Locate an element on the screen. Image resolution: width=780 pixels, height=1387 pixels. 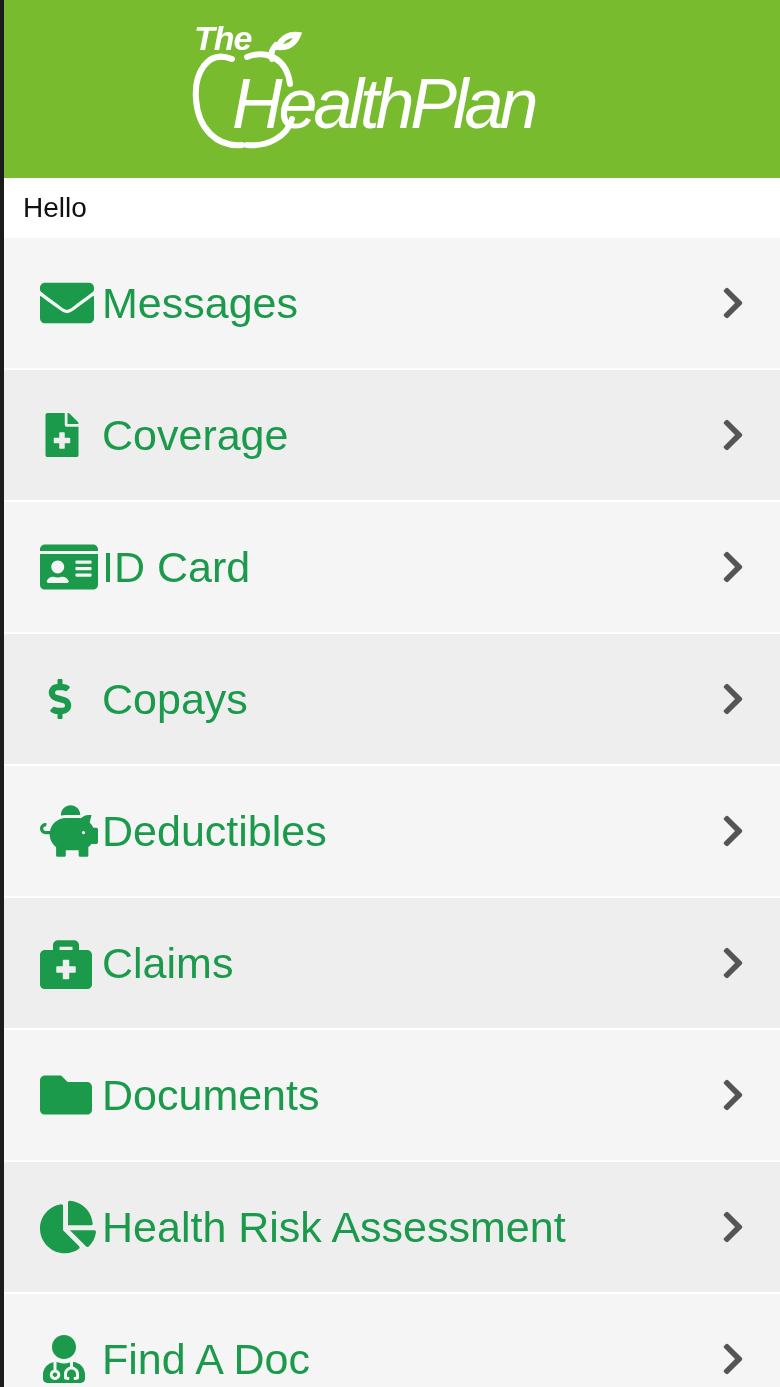
menu-item: Copays is located at coordinates (392, 699).